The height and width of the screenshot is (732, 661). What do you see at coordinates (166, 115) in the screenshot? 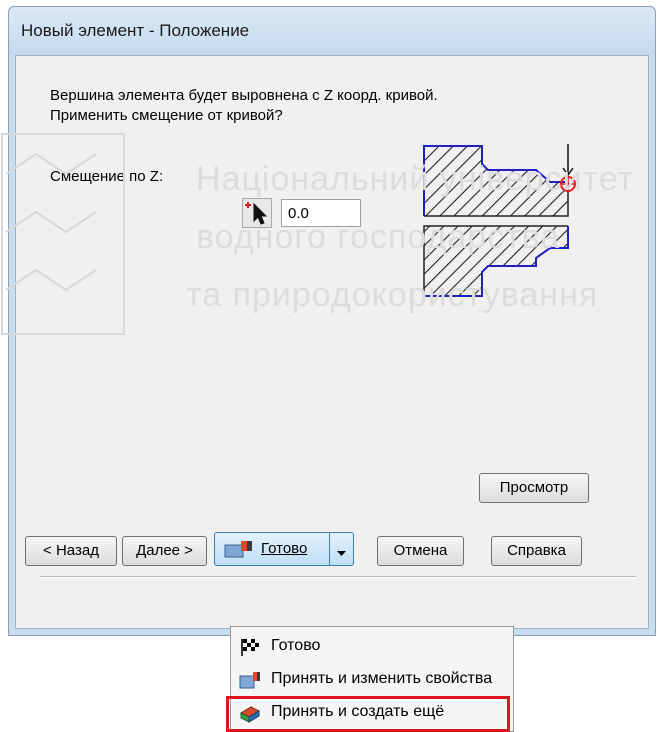
I see `message-line-2: Применить смещение от кривой?` at bounding box center [166, 115].